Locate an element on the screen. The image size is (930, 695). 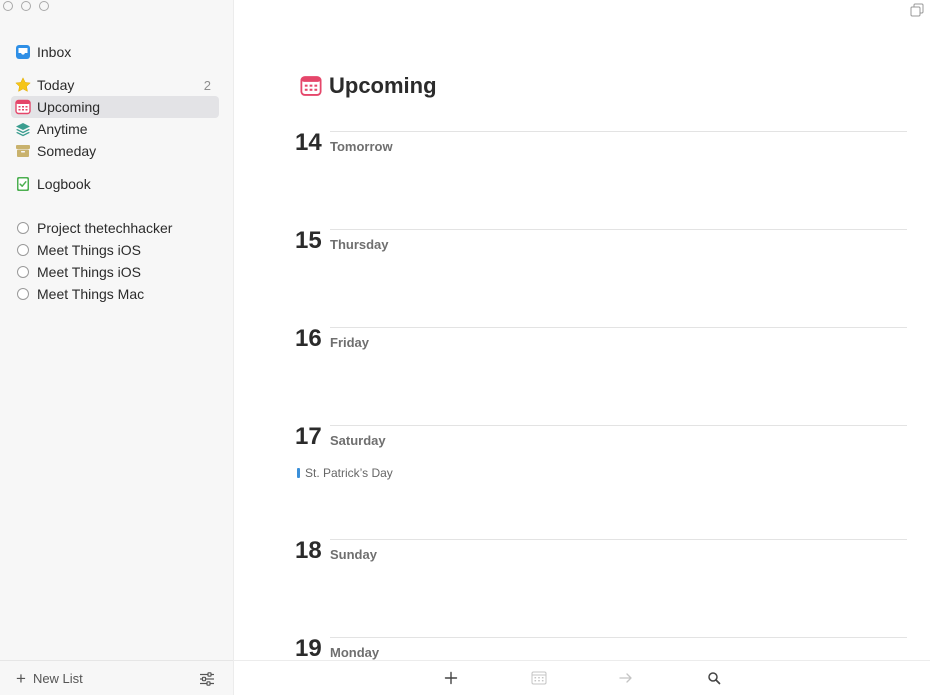
close-window-button is located at coordinates (8, 6).